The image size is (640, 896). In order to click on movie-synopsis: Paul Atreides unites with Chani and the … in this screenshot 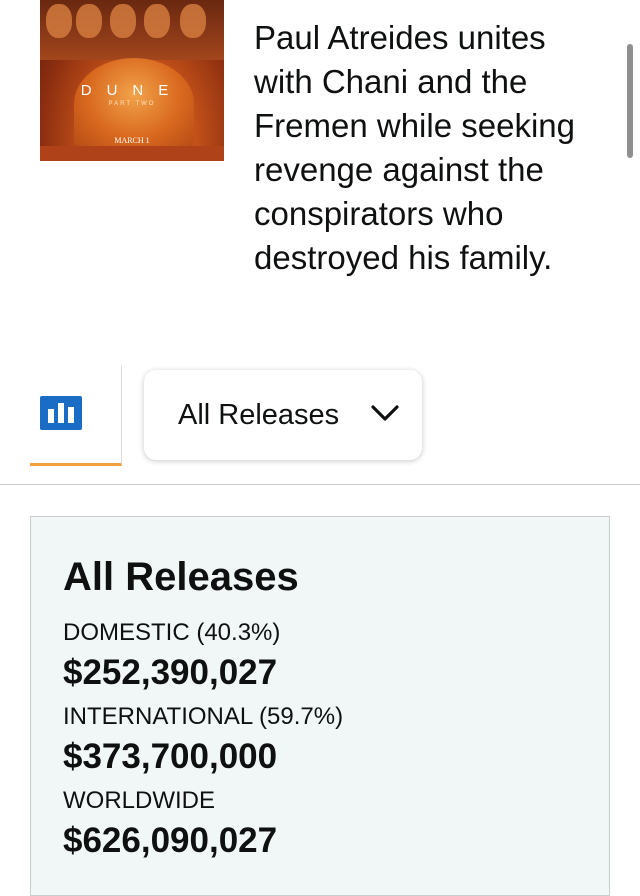, I will do `click(414, 147)`.